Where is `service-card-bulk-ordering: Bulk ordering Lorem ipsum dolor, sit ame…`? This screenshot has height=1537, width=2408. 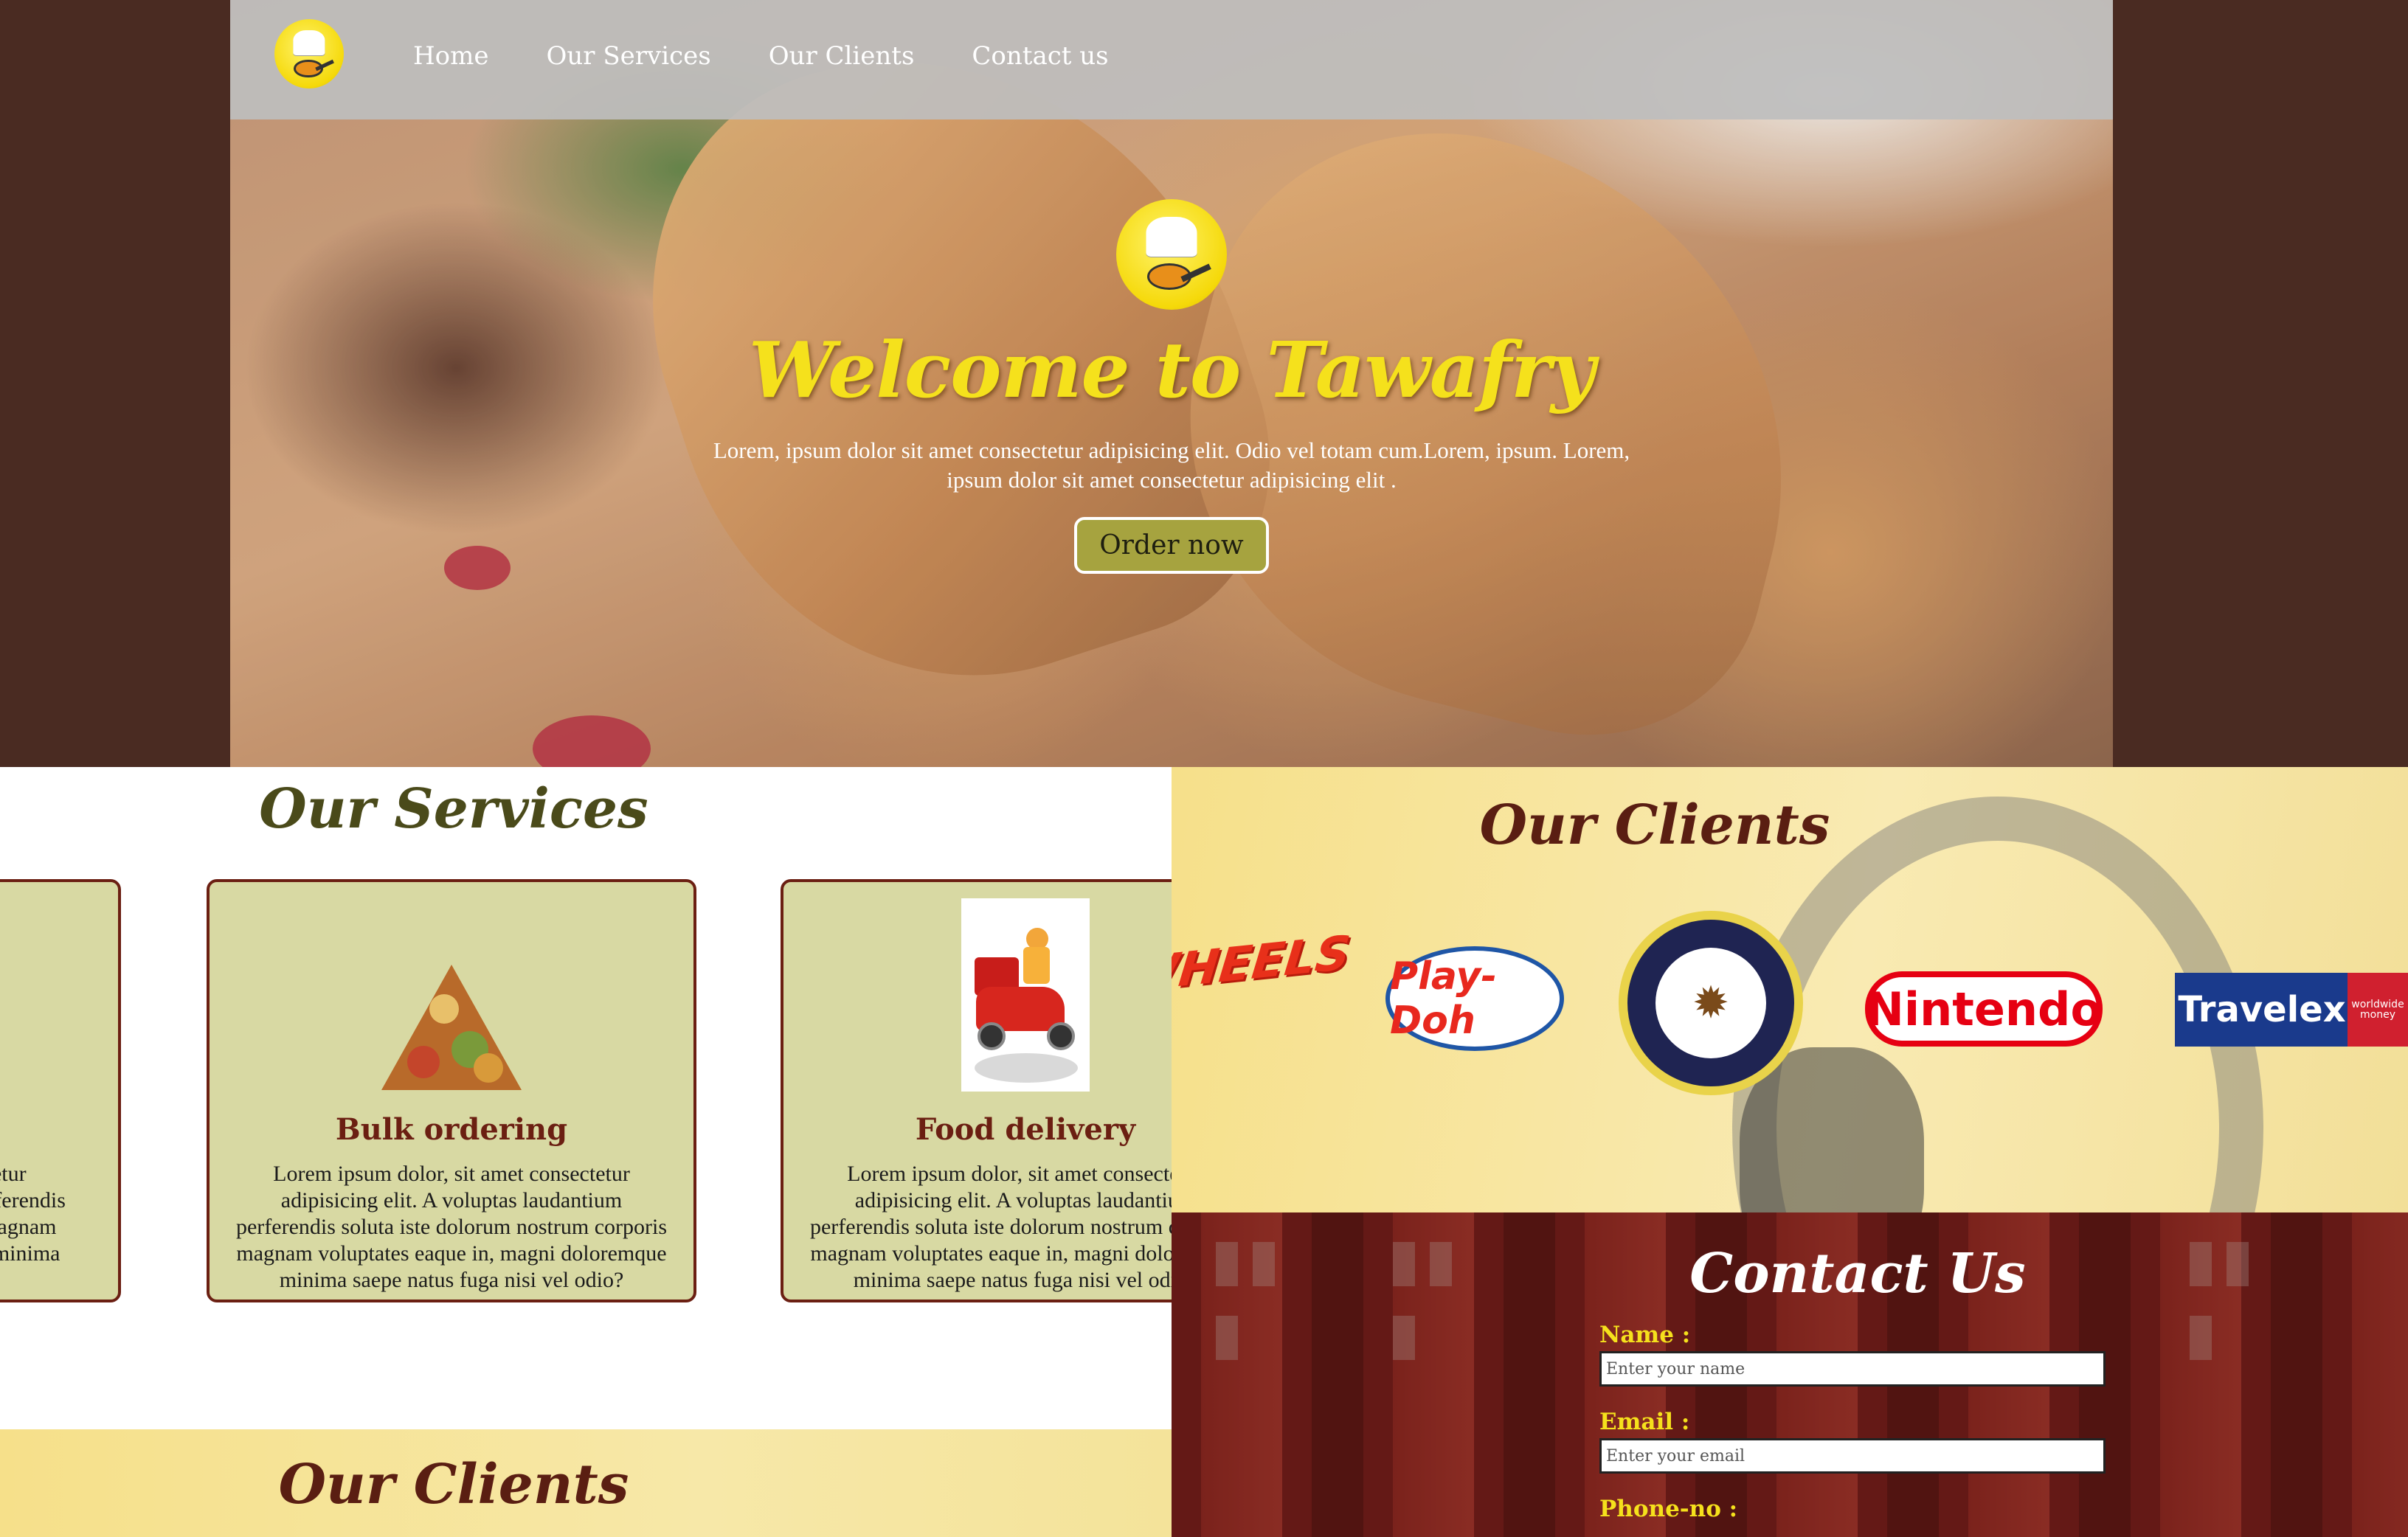
service-card-bulk-ordering: Bulk ordering Lorem ipsum dolor, sit ame… is located at coordinates (451, 1090).